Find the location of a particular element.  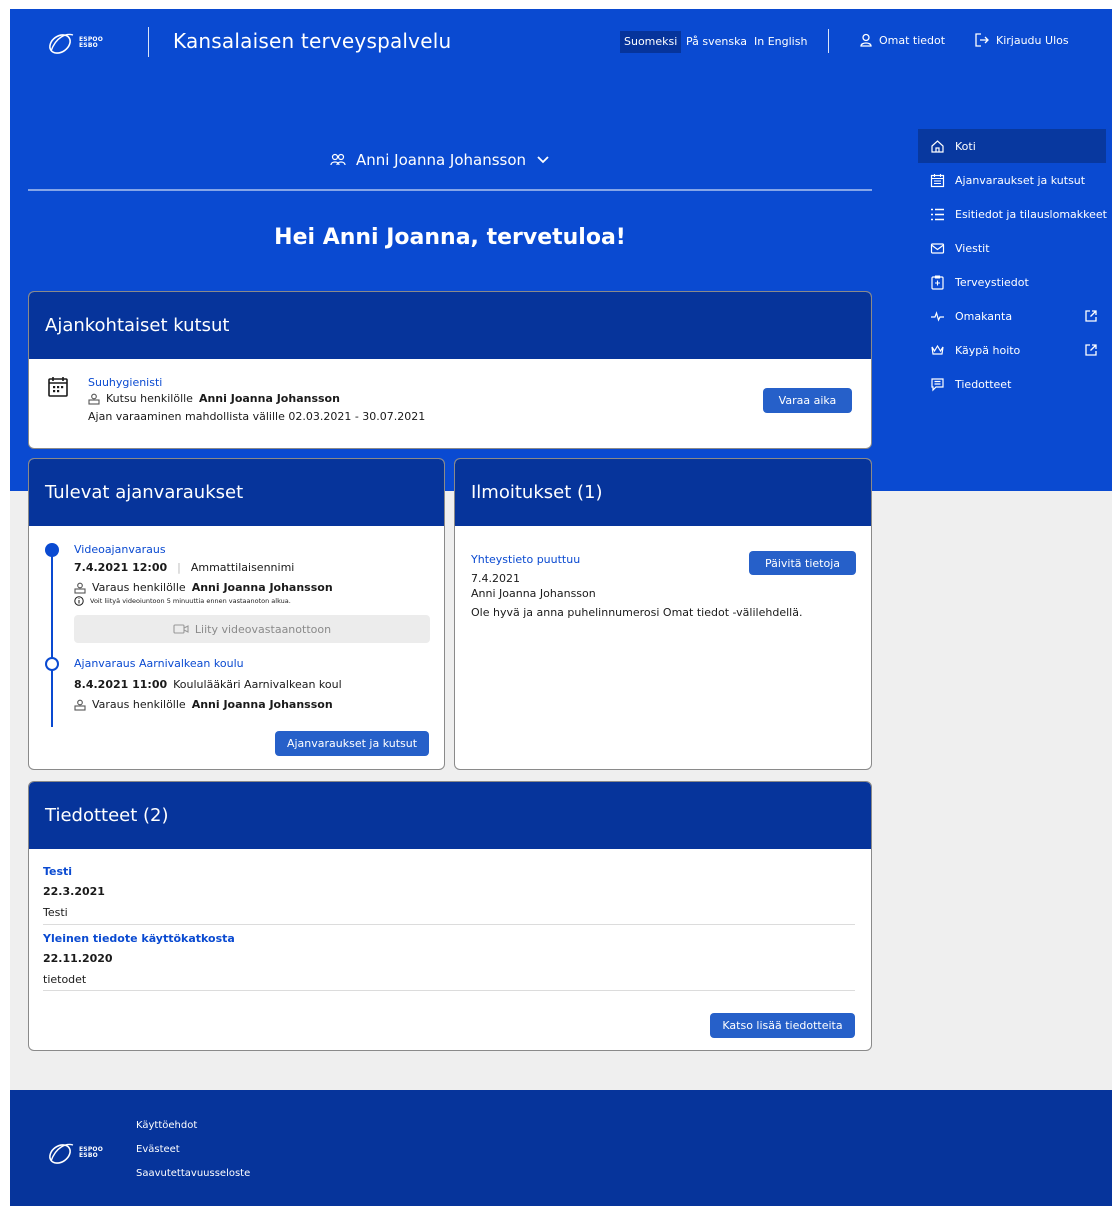

join-video-button: Liity videovastaanottoon is located at coordinates (252, 629).